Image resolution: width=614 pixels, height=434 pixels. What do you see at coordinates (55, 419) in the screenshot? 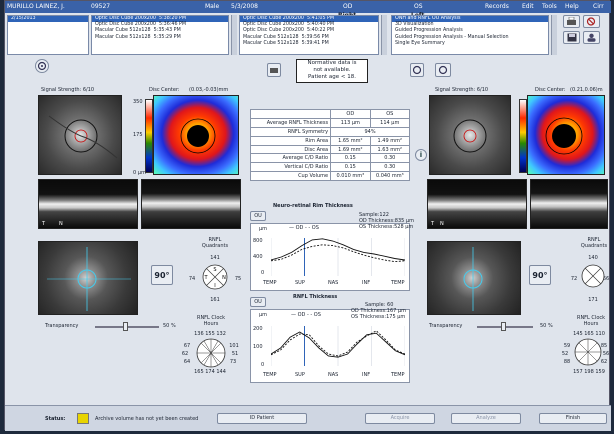
I see `status-label: Status:` at bounding box center [55, 419].